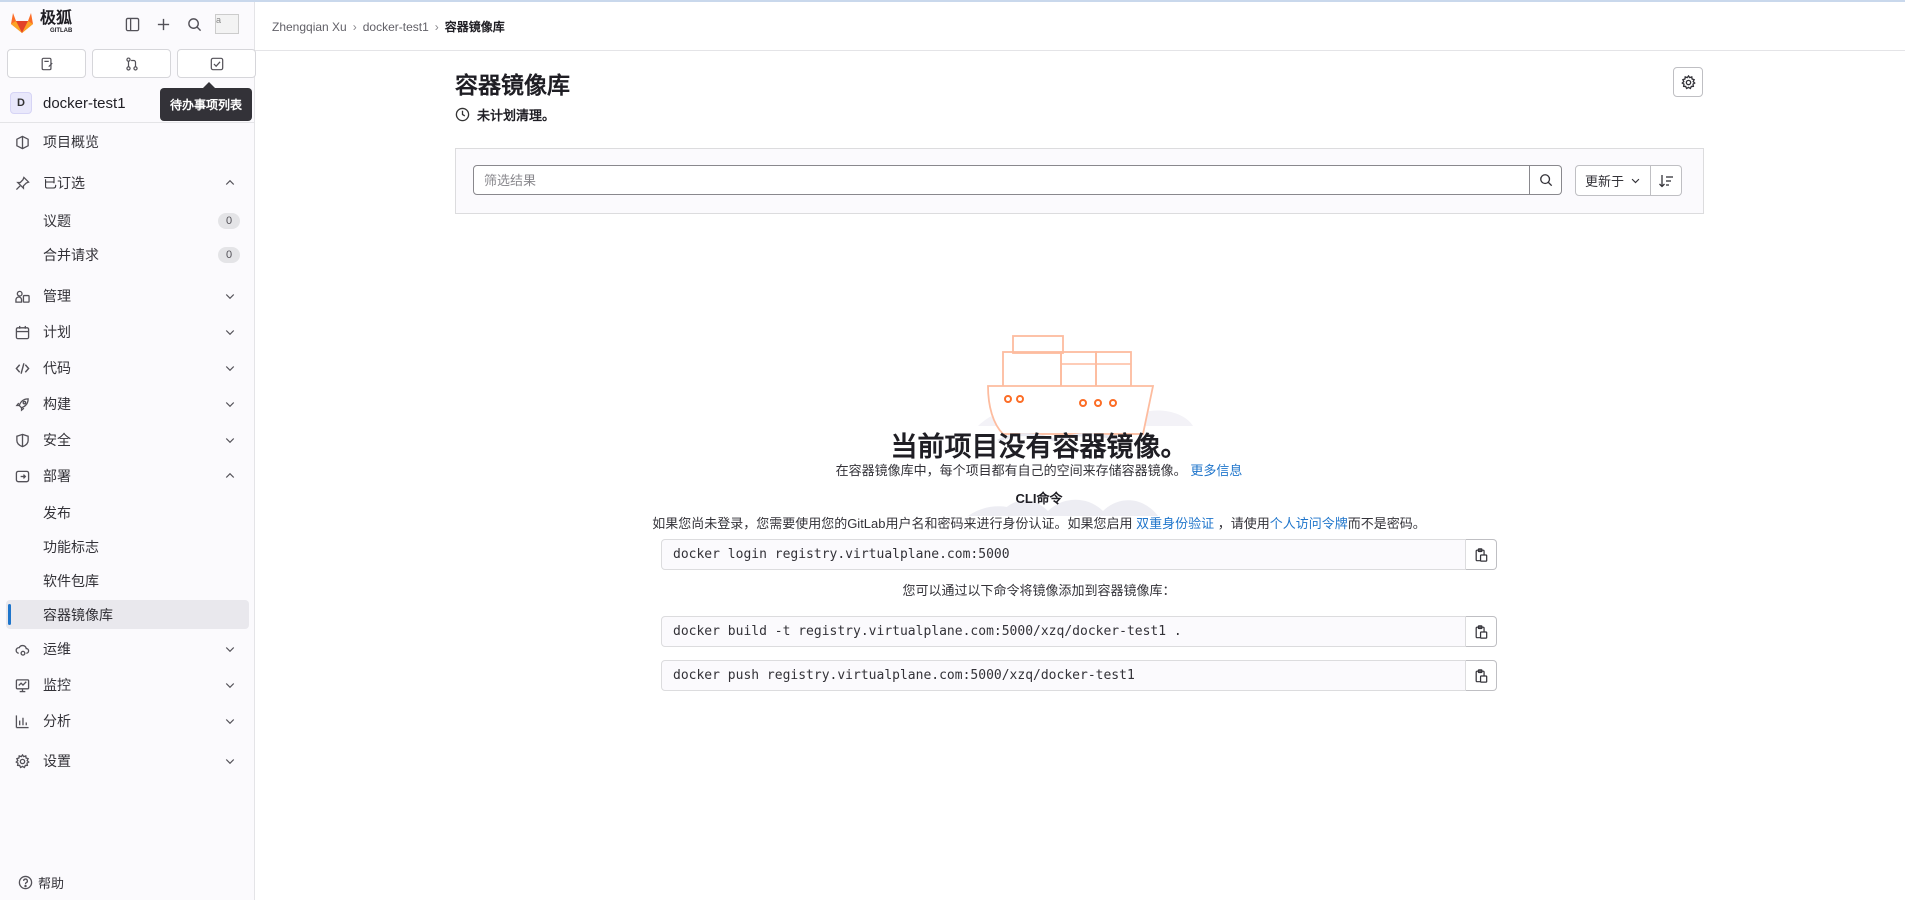 The height and width of the screenshot is (900, 1905). I want to click on nav-label: 监控, so click(57, 685).